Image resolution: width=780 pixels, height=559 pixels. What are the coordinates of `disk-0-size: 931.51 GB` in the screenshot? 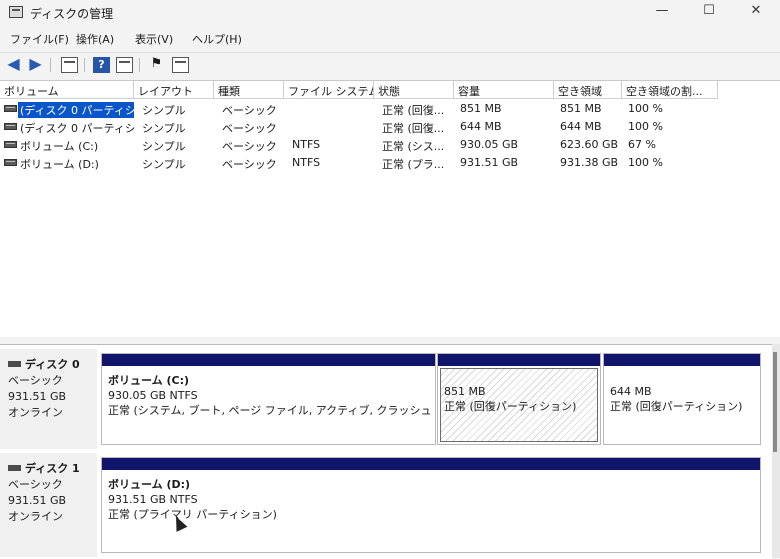 It's located at (37, 396).